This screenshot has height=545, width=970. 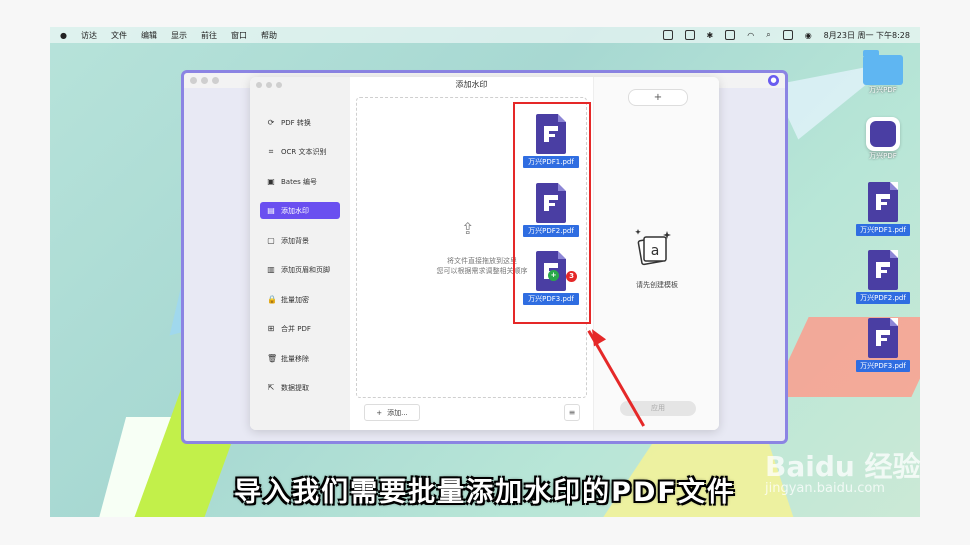 What do you see at coordinates (193, 80) in the screenshot?
I see `close-window-button` at bounding box center [193, 80].